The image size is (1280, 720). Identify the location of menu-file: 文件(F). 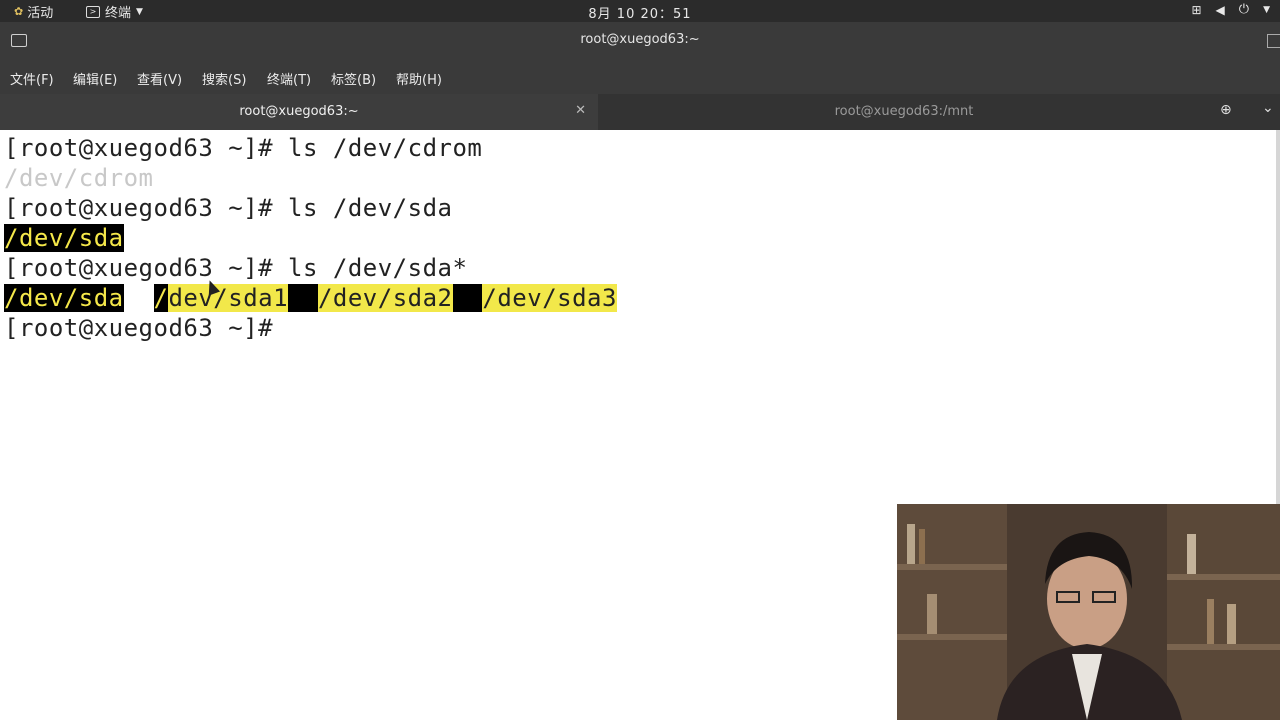
(32, 78).